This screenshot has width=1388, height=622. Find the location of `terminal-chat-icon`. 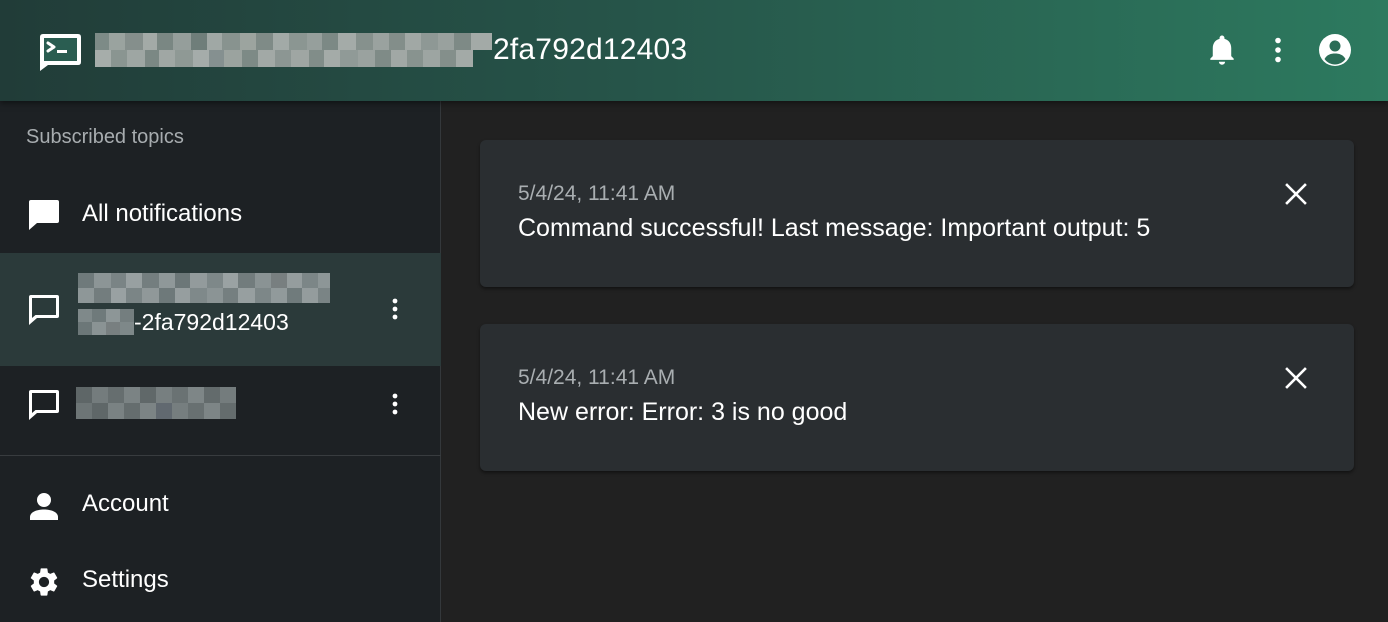

terminal-chat-icon is located at coordinates (60, 52).